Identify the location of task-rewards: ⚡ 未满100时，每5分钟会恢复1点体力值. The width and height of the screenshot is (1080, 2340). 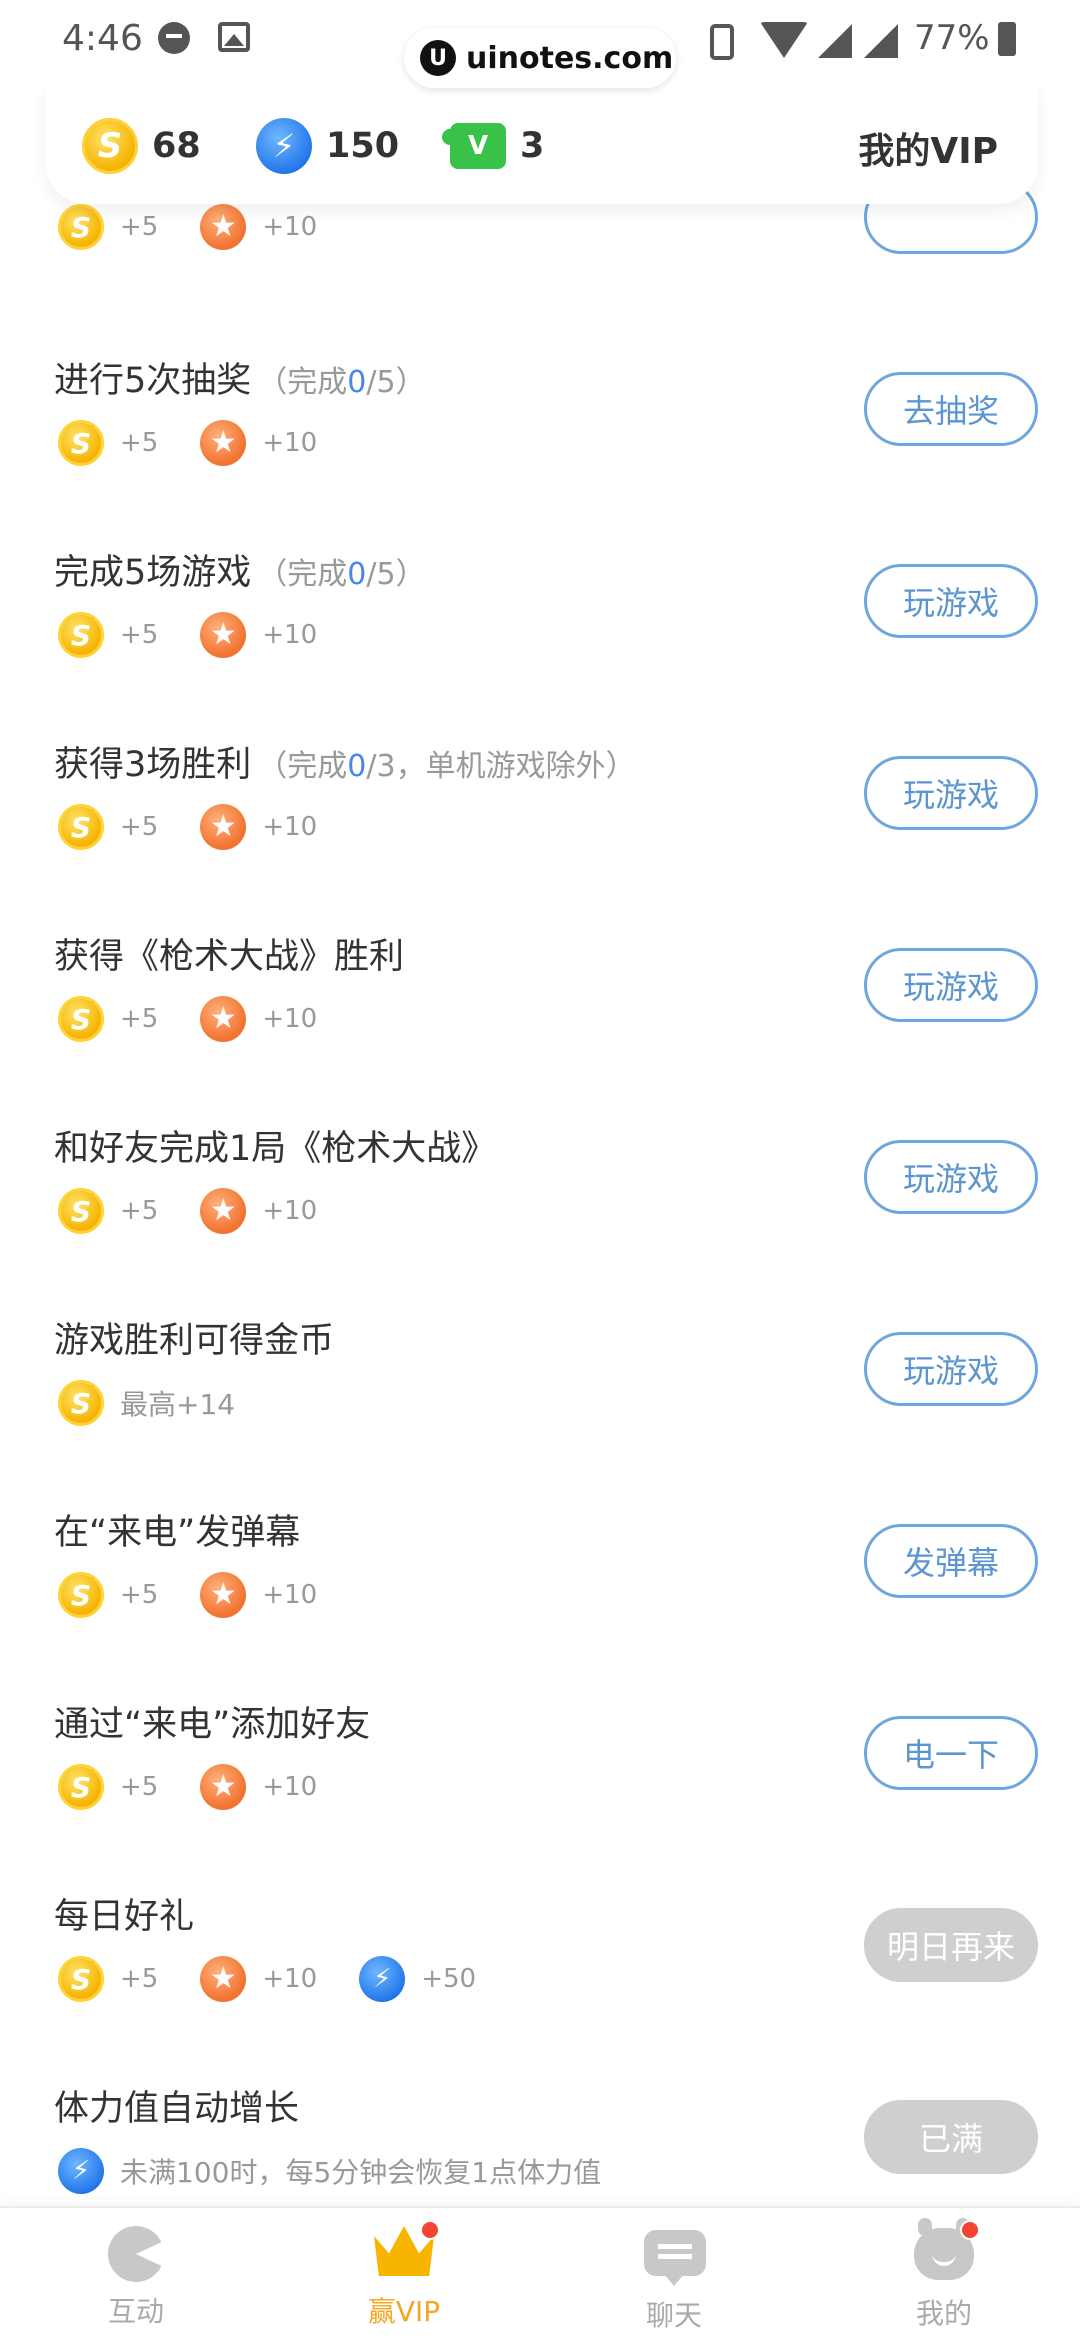
(350, 2171).